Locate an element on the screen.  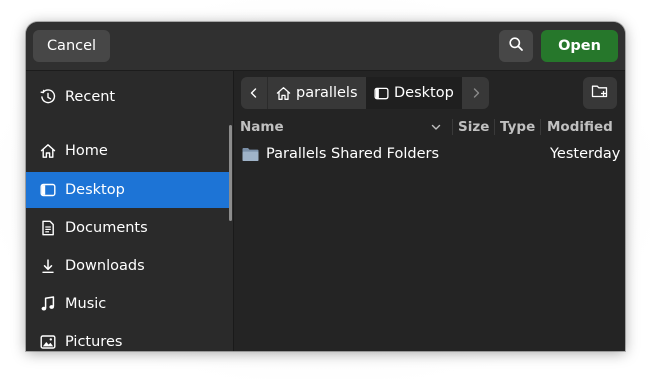
new-folder-button is located at coordinates (600, 93).